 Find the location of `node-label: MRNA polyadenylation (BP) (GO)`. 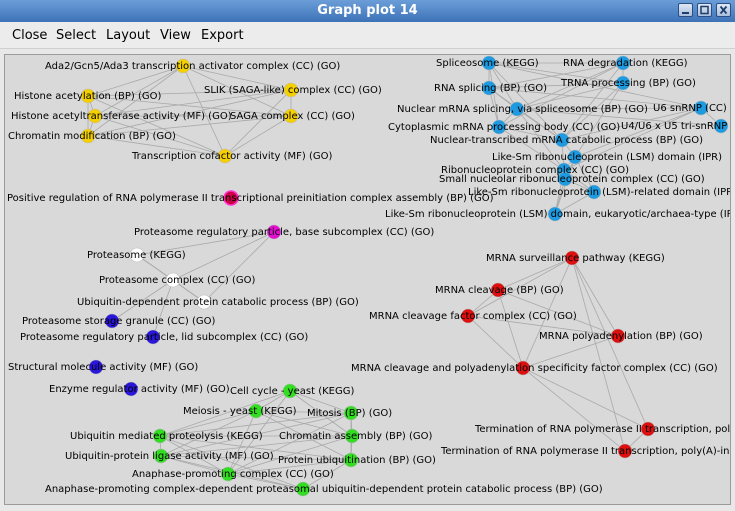

node-label: MRNA polyadenylation (BP) (GO) is located at coordinates (621, 336).